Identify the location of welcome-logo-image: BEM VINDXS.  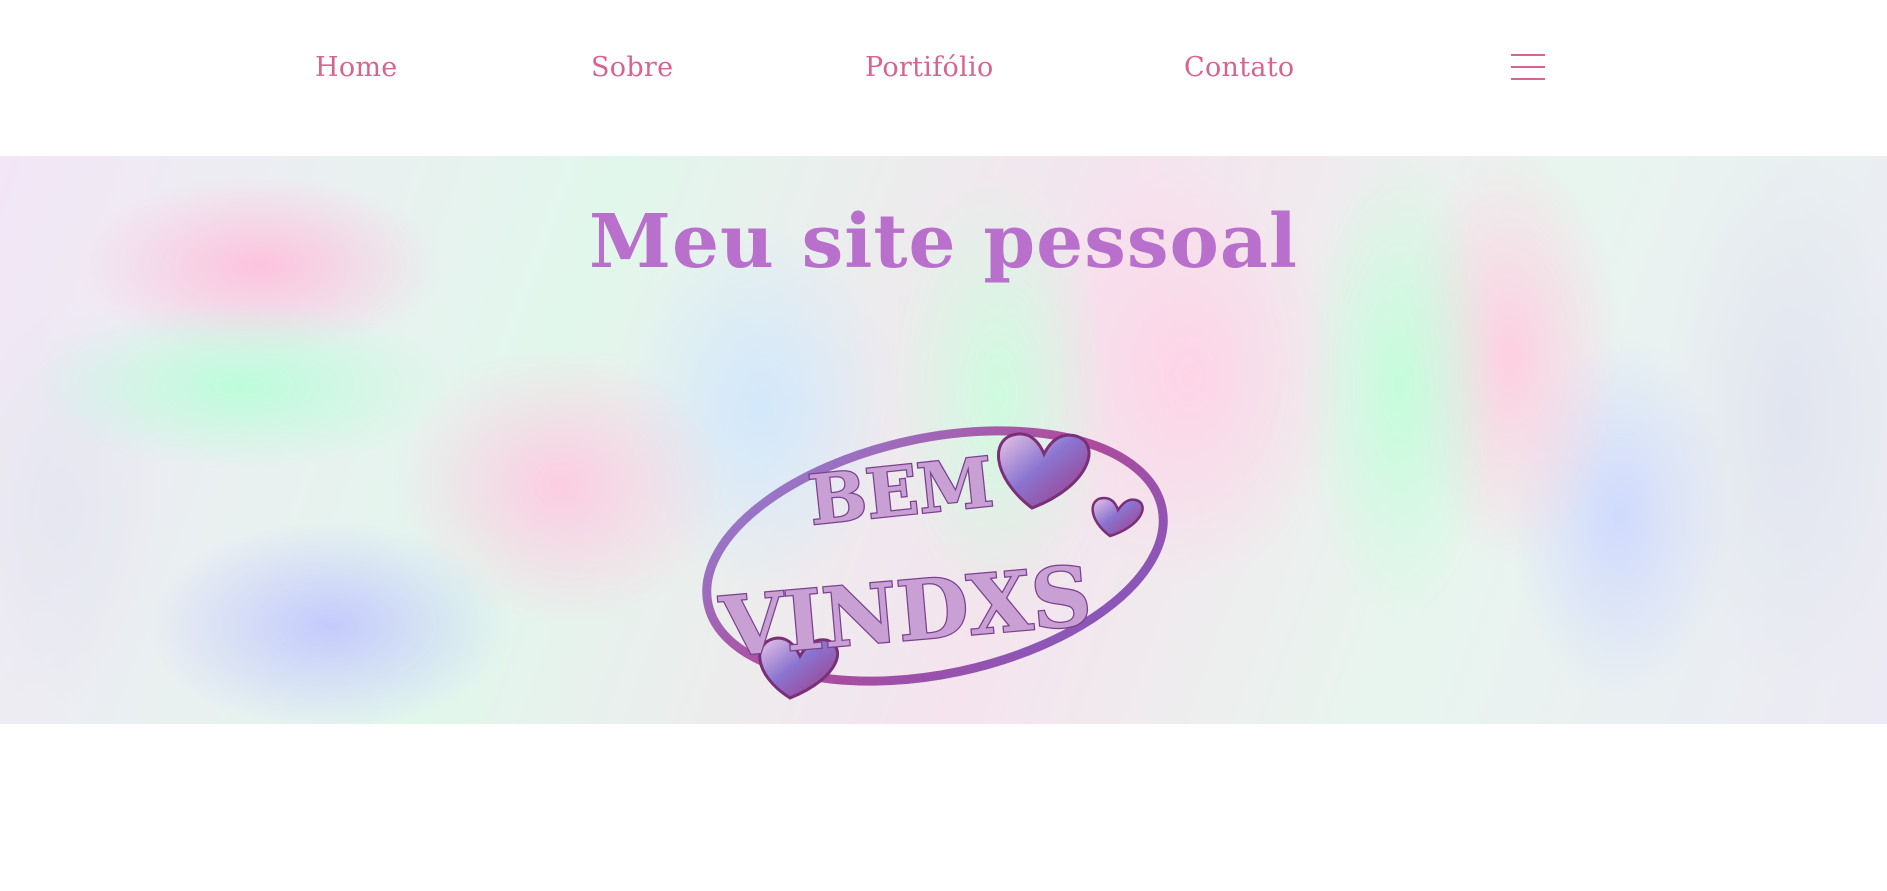
(935, 563).